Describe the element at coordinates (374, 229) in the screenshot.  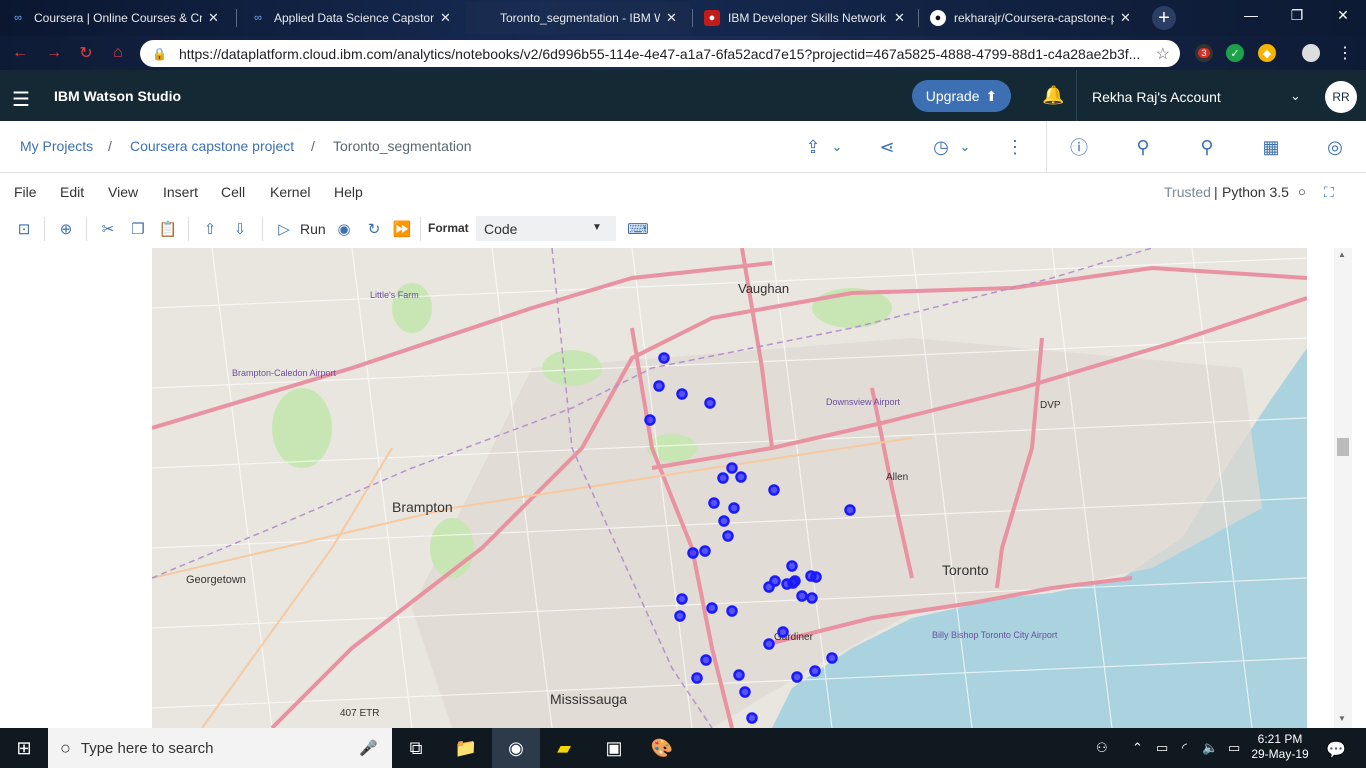
I see `restart-icon: ↻` at that location.